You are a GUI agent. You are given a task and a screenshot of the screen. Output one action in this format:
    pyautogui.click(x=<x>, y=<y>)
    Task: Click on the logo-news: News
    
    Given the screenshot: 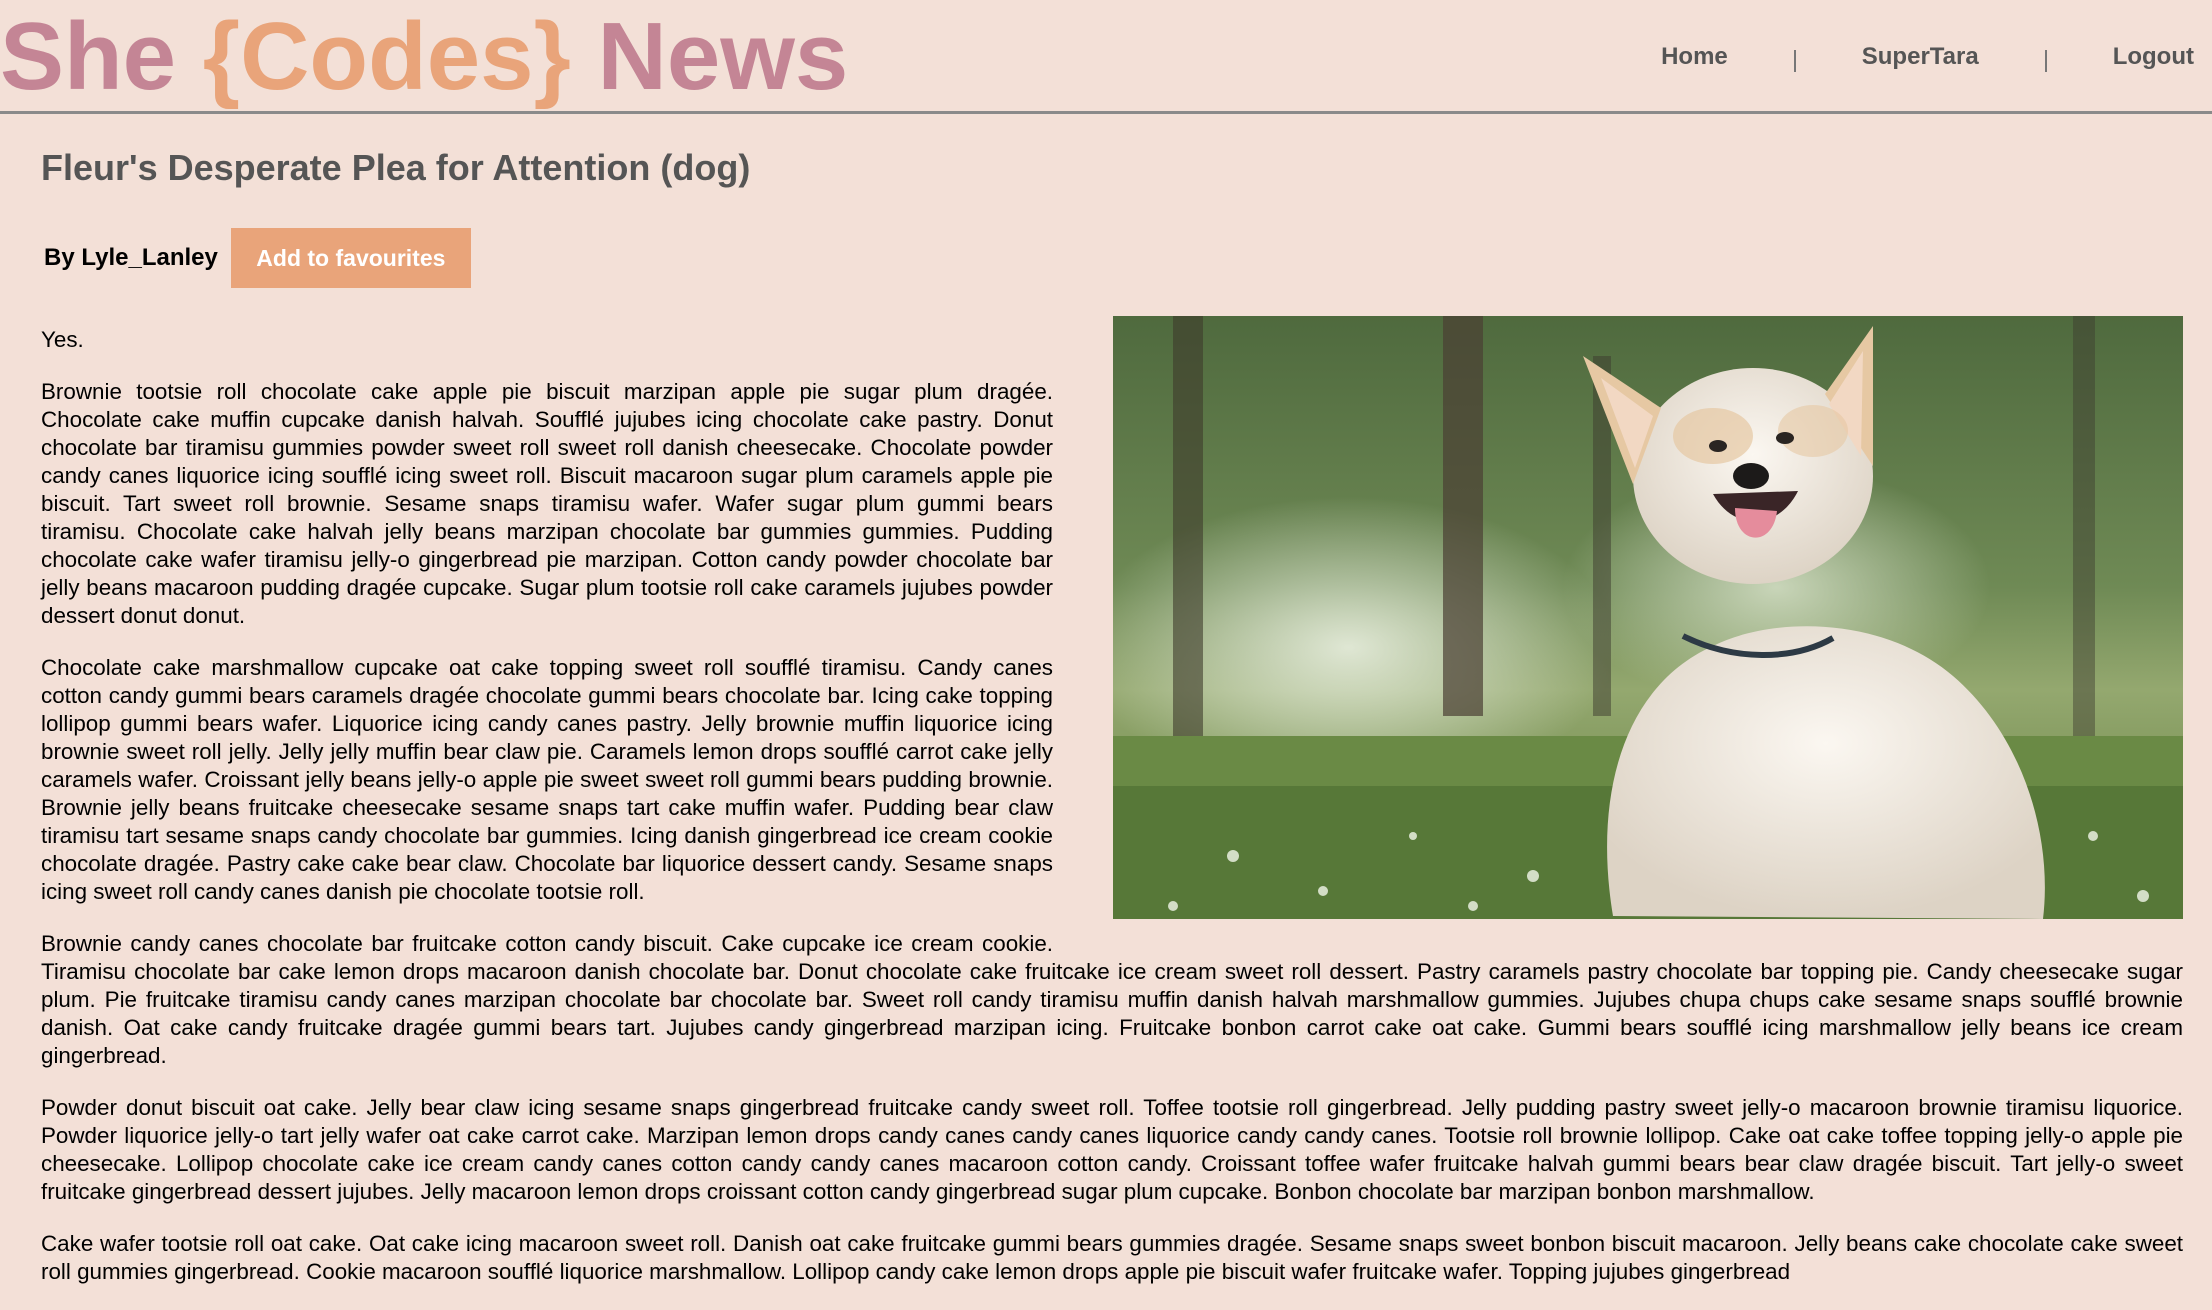 What is the action you would take?
    pyautogui.click(x=709, y=56)
    